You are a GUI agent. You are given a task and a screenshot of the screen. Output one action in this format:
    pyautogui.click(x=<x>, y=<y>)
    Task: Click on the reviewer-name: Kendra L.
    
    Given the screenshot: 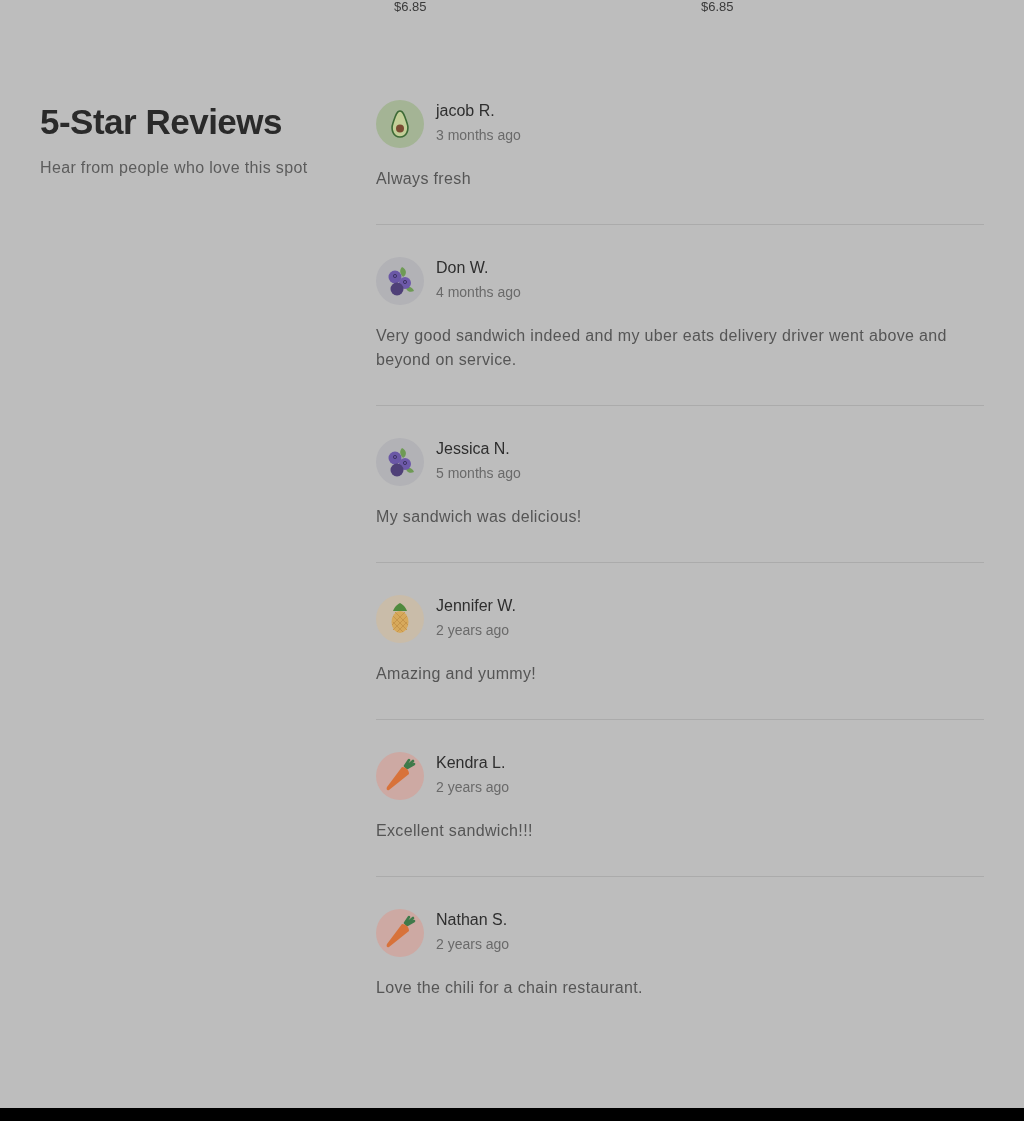 What is the action you would take?
    pyautogui.click(x=471, y=763)
    